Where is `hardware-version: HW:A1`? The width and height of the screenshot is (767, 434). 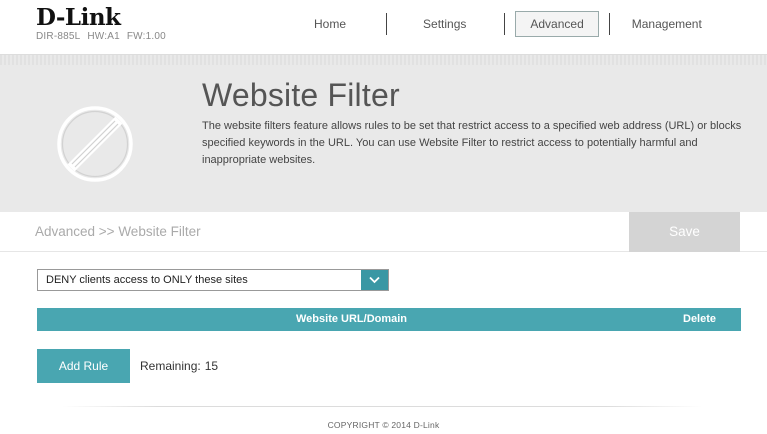
hardware-version: HW:A1 is located at coordinates (103, 36).